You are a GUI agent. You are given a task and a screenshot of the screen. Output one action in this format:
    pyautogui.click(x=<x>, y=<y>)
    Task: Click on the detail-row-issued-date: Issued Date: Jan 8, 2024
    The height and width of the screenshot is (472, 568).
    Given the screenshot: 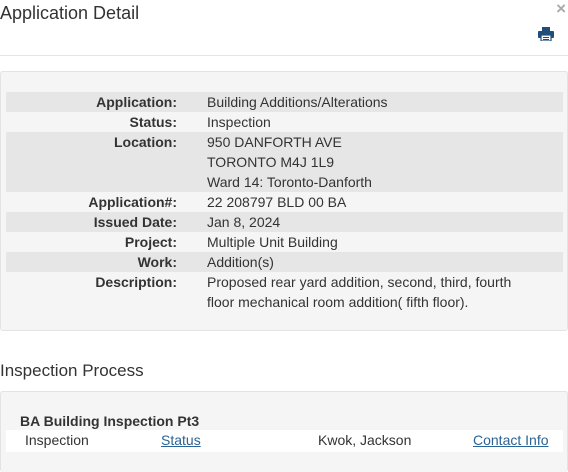 What is the action you would take?
    pyautogui.click(x=284, y=222)
    